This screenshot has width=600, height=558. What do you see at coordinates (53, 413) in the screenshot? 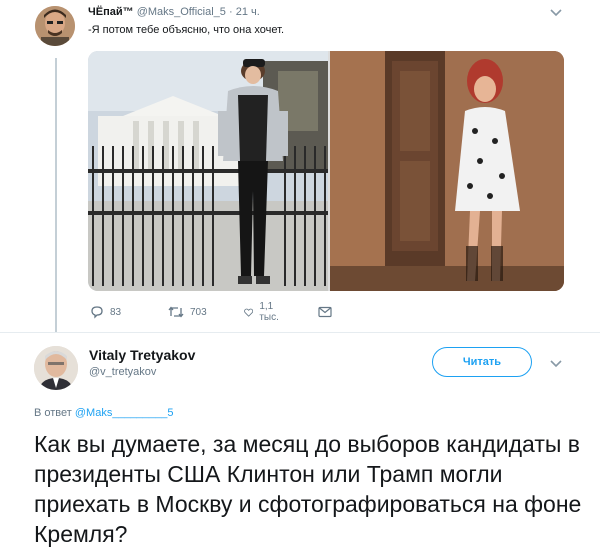
I see `reply-prefix: В ответ` at bounding box center [53, 413].